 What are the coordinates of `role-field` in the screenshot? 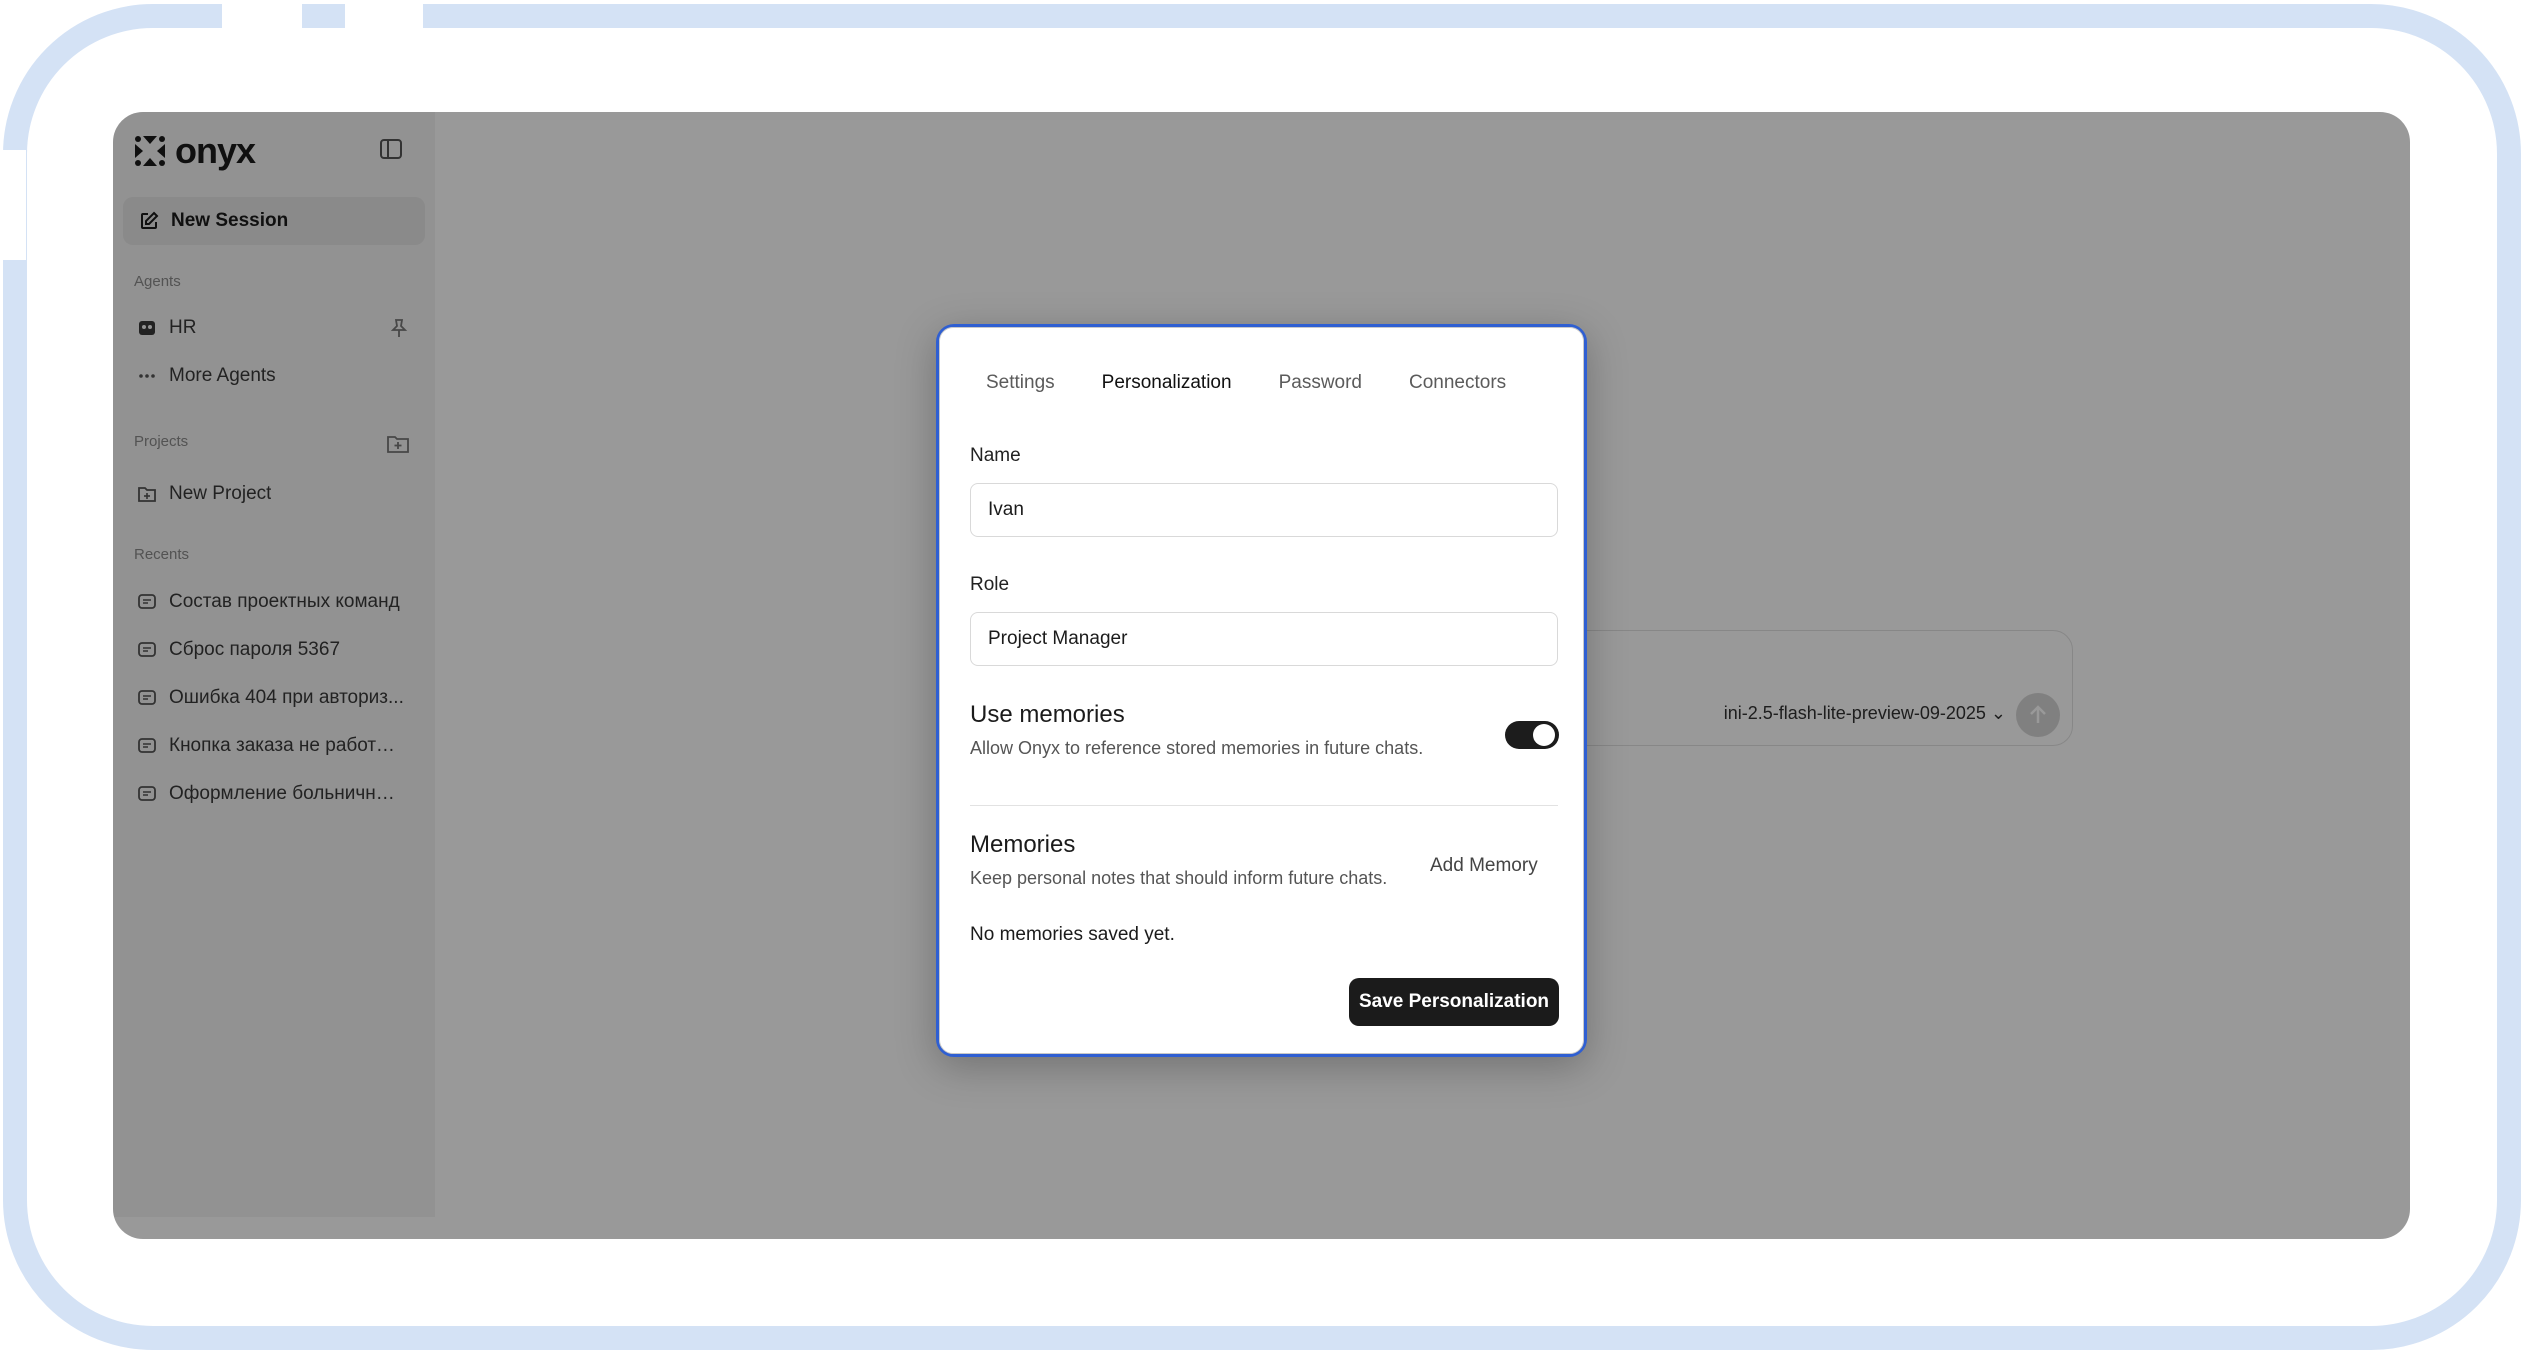 It's located at (1264, 639).